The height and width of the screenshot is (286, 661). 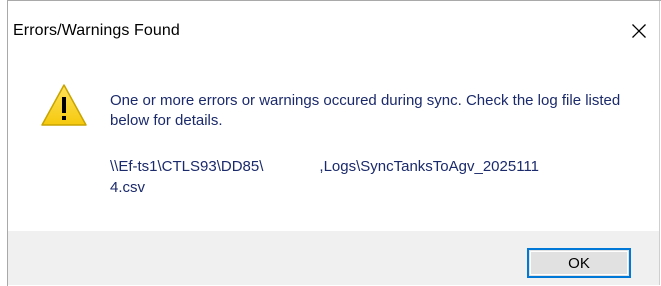 What do you see at coordinates (291, 167) in the screenshot?
I see `redacted-segment` at bounding box center [291, 167].